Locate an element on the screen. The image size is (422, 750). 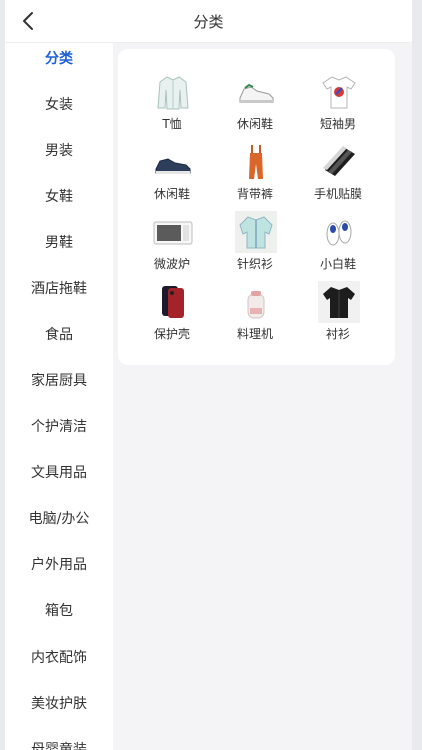
blender-icon is located at coordinates (256, 302).